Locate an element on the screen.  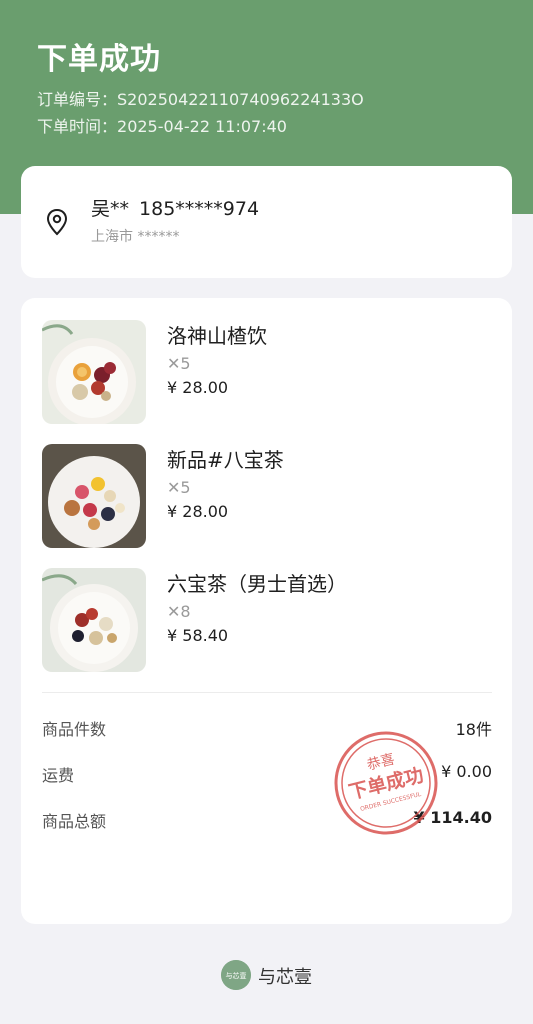
recipient-line: 吴** 185*****974 is located at coordinates (175, 207).